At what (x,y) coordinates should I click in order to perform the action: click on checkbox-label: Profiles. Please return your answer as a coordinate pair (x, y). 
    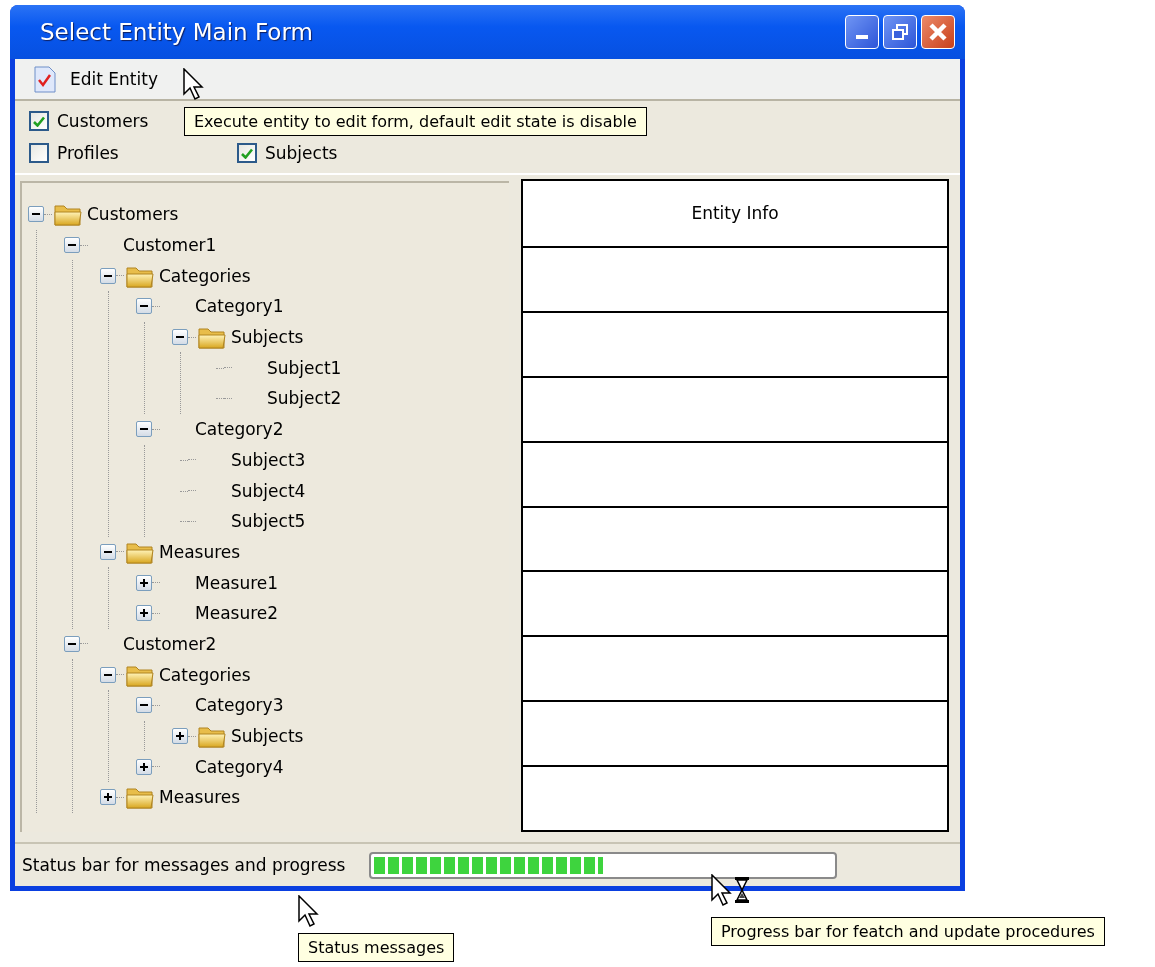
    Looking at the image, I should click on (88, 153).